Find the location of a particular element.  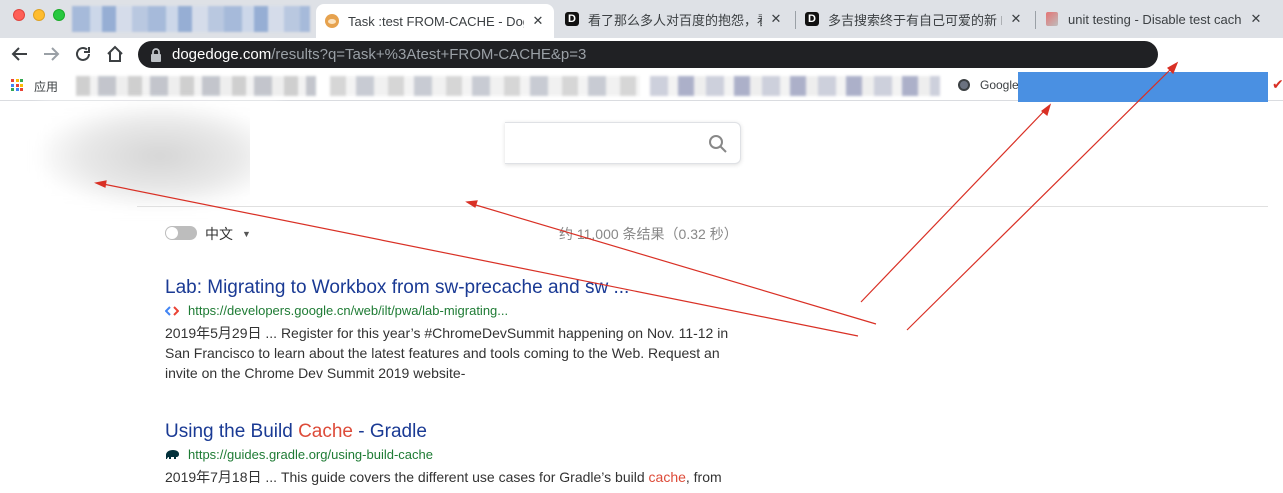

url-host: dogedoge.com is located at coordinates (222, 54).